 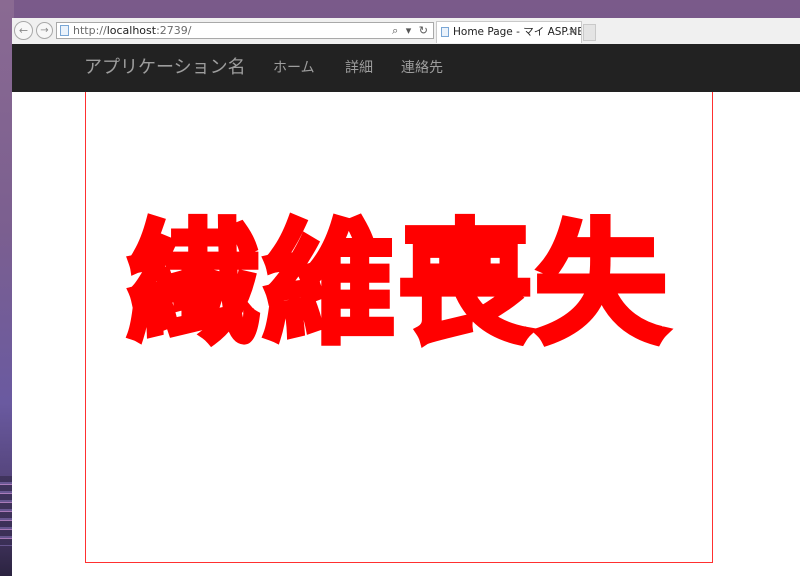 I want to click on nav-contact-link: 連絡先, so click(x=422, y=68).